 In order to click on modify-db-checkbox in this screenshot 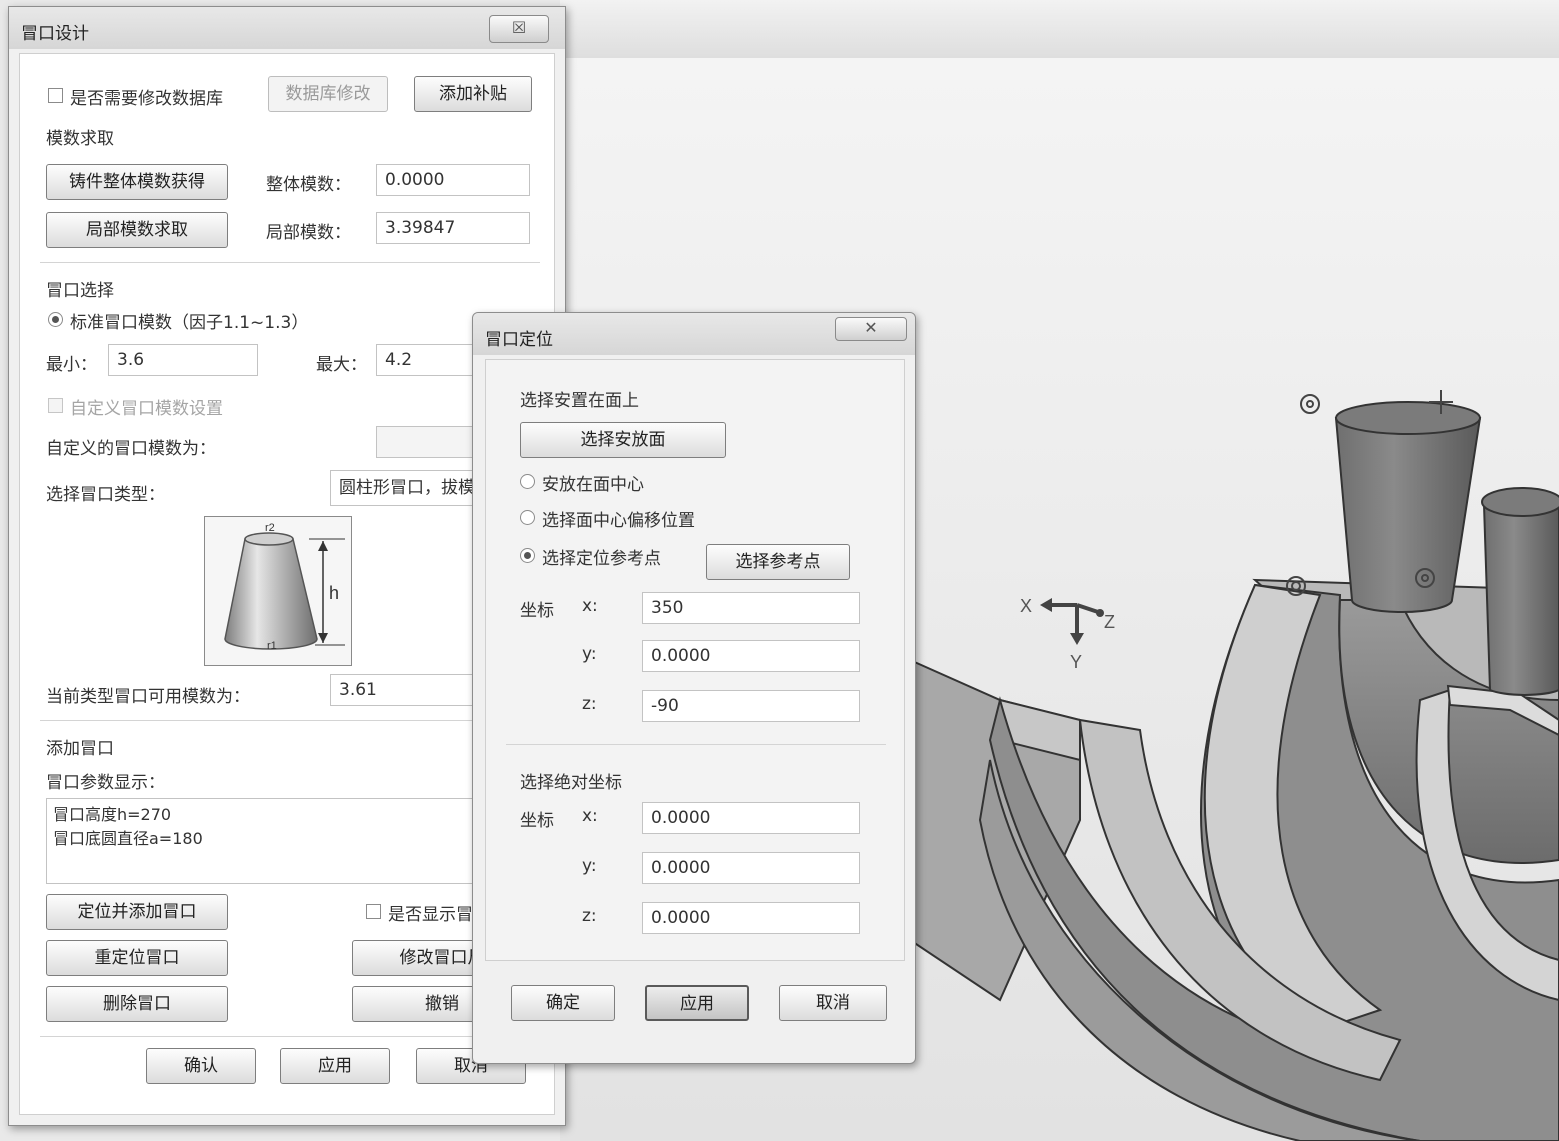, I will do `click(55, 95)`.